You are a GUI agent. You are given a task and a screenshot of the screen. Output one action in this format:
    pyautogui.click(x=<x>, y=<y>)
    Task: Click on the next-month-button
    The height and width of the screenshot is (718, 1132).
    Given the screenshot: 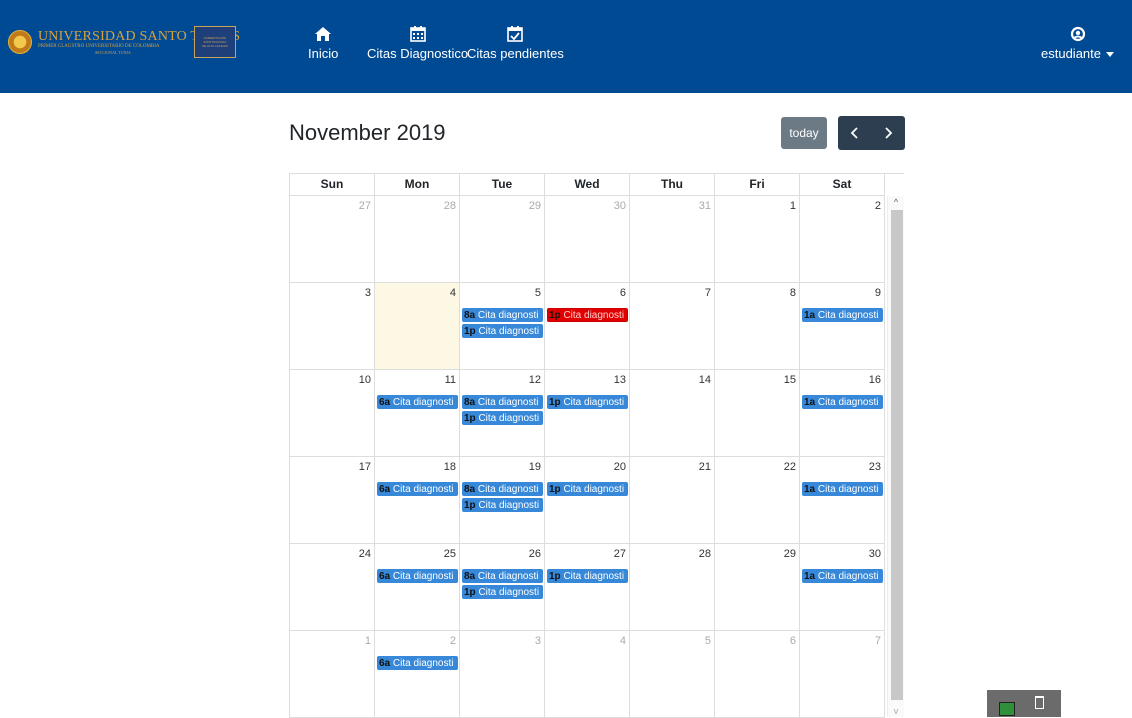 What is the action you would take?
    pyautogui.click(x=889, y=133)
    